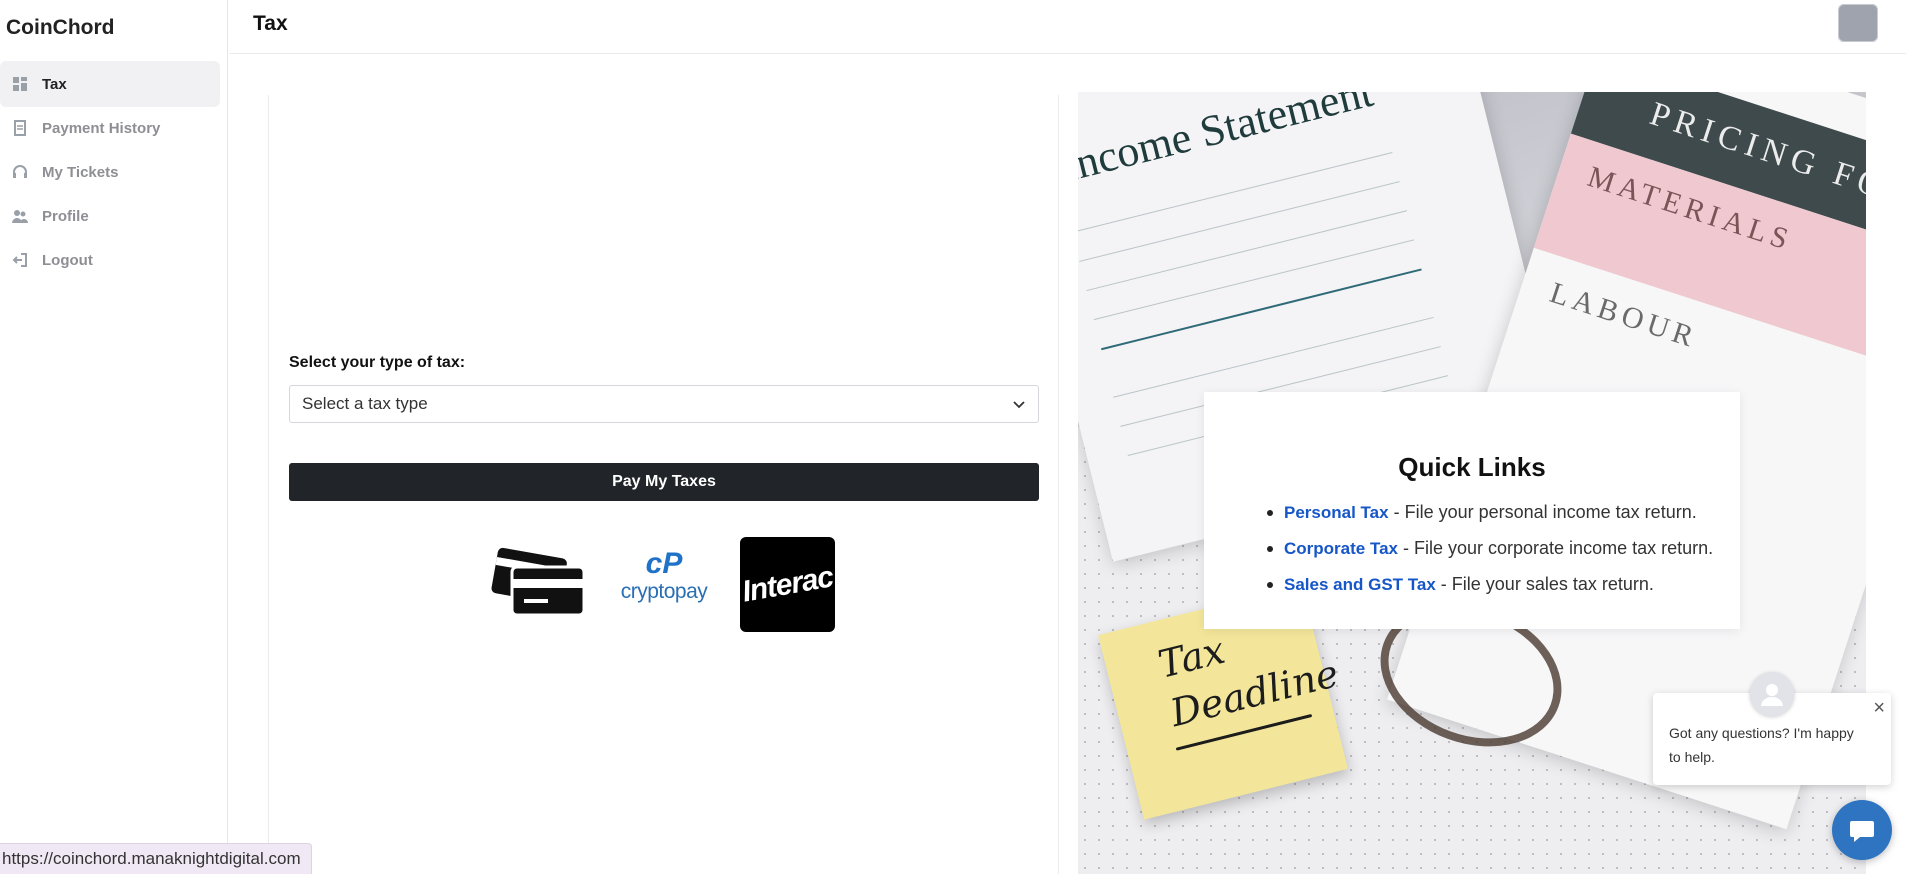 Image resolution: width=1906 pixels, height=874 pixels. I want to click on panel-divider-left, so click(268, 484).